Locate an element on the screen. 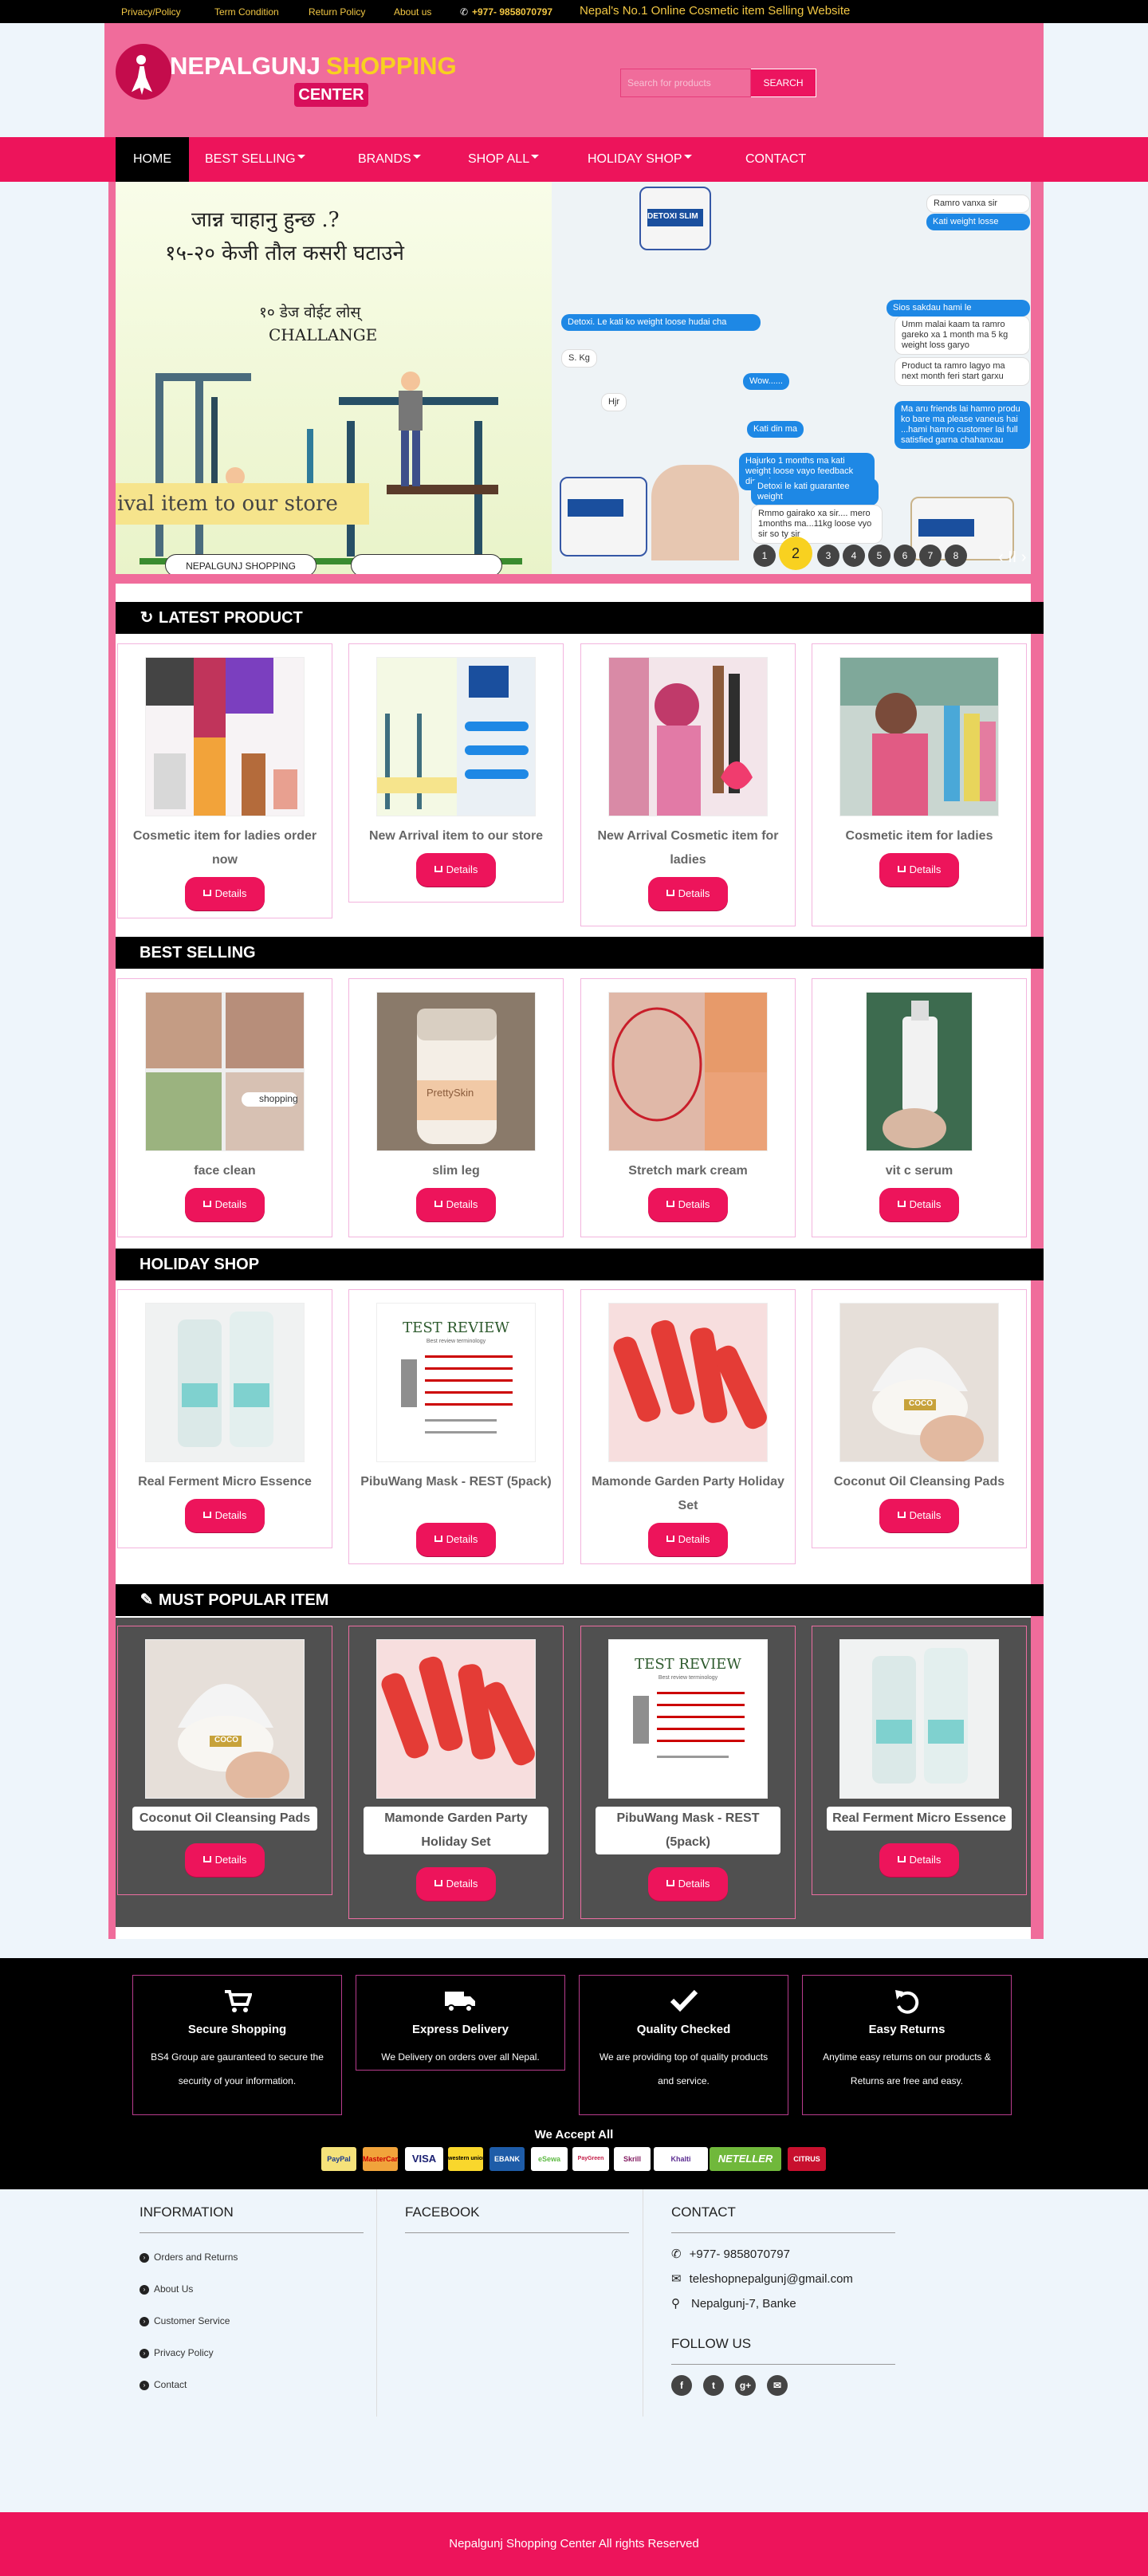  product-card: vit c serum Details is located at coordinates (919, 1108).